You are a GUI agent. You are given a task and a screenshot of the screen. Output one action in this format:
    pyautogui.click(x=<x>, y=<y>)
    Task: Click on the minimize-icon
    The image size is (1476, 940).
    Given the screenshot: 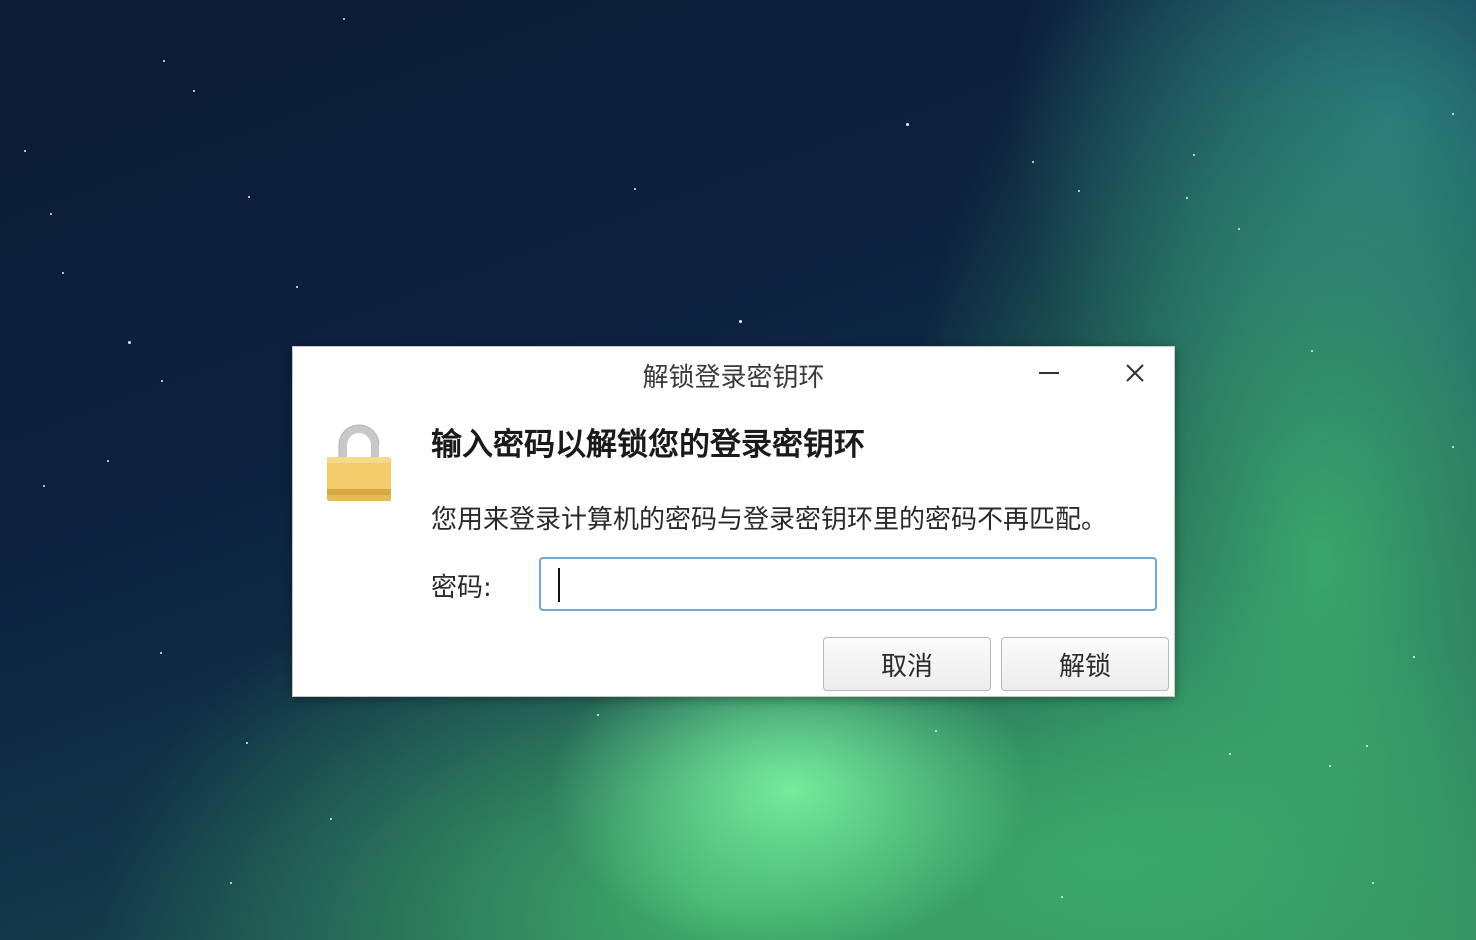 What is the action you would take?
    pyautogui.click(x=1049, y=373)
    